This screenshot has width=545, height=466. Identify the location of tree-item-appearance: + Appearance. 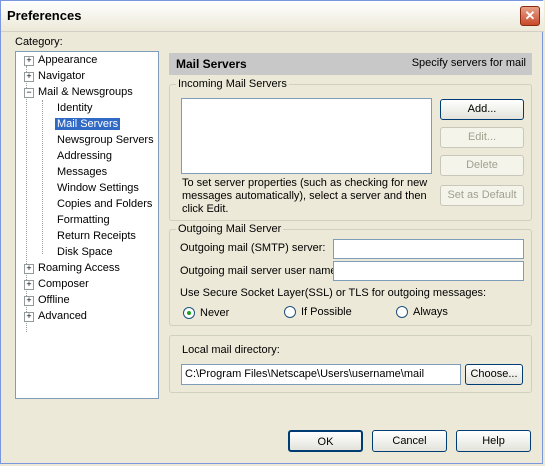
(61, 60).